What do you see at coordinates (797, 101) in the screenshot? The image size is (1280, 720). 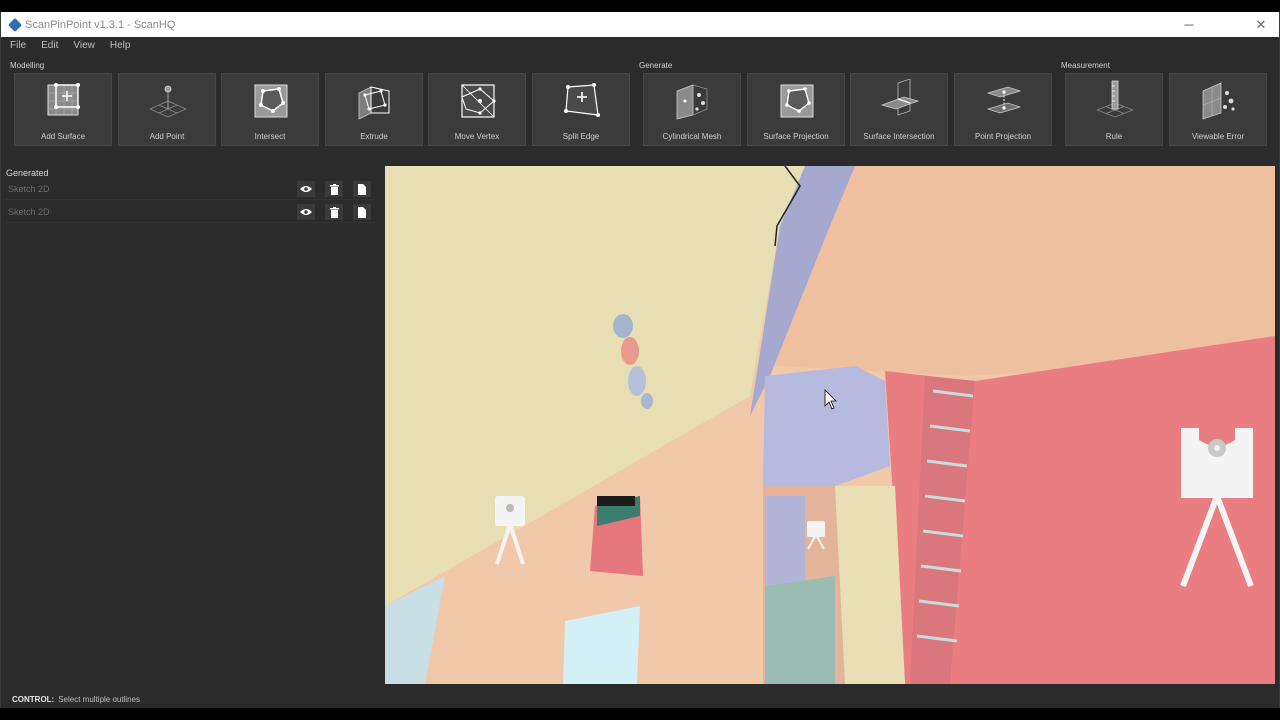 I see `surface-projection-icon` at bounding box center [797, 101].